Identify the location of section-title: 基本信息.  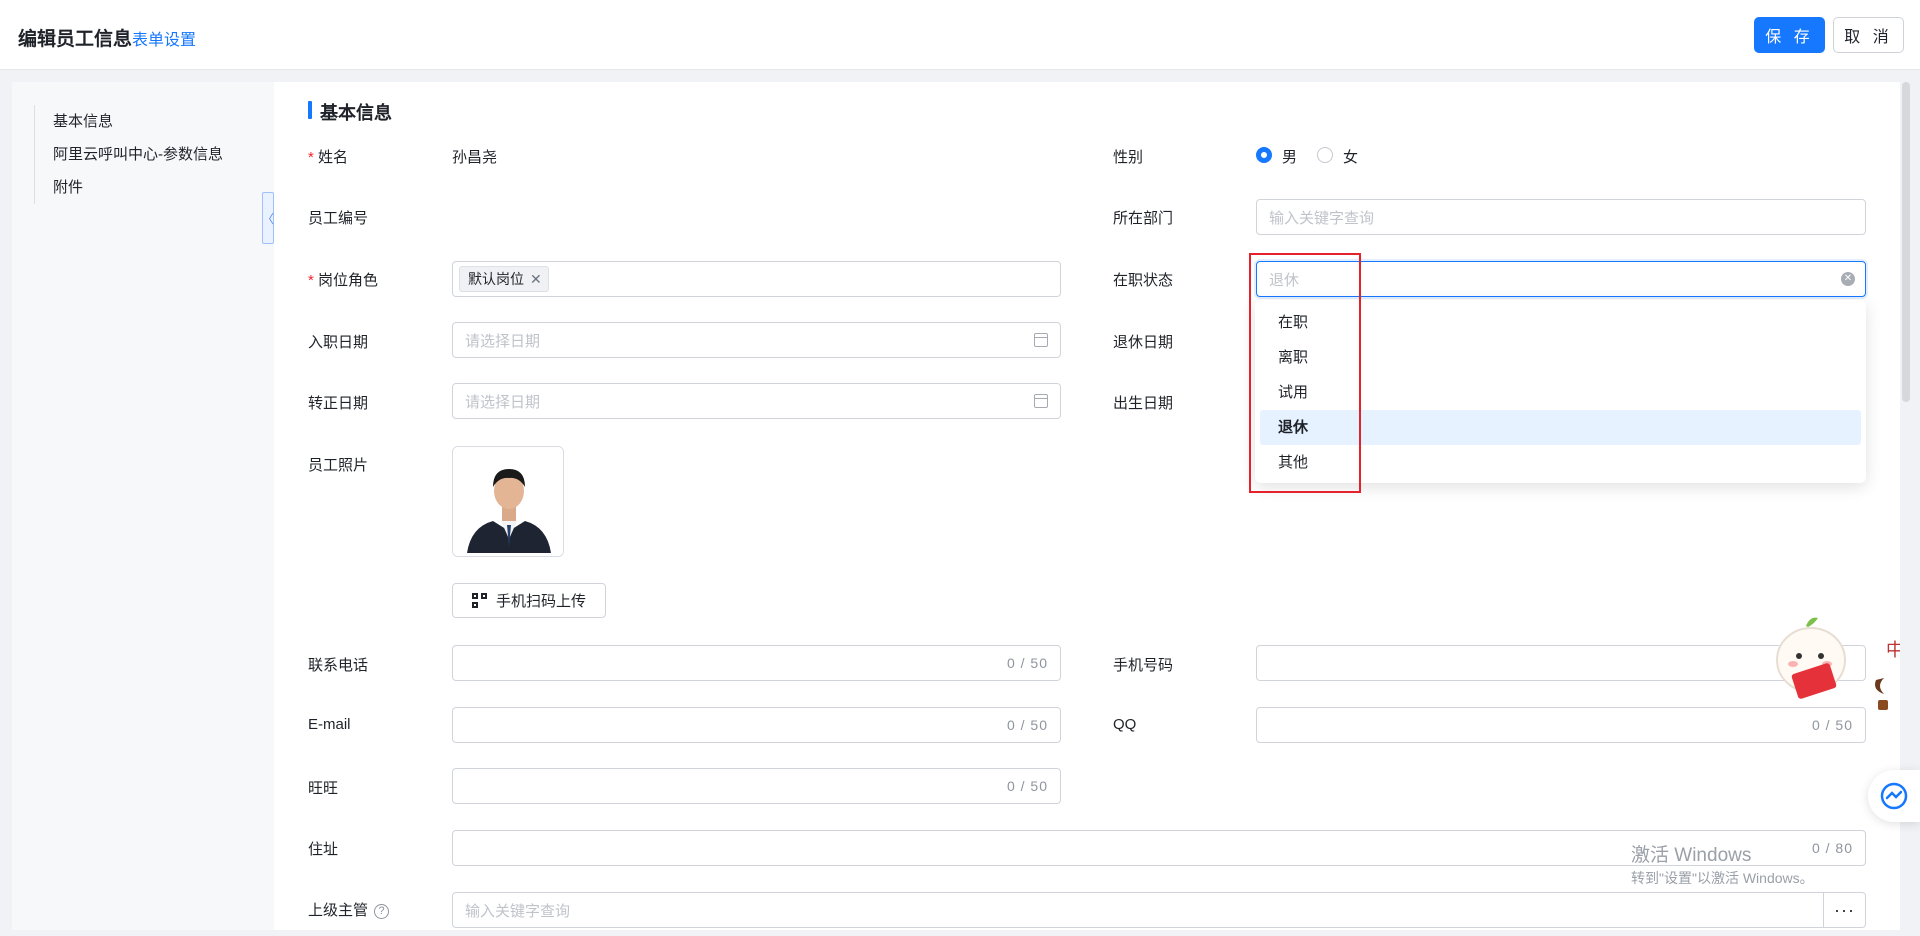
(350, 112).